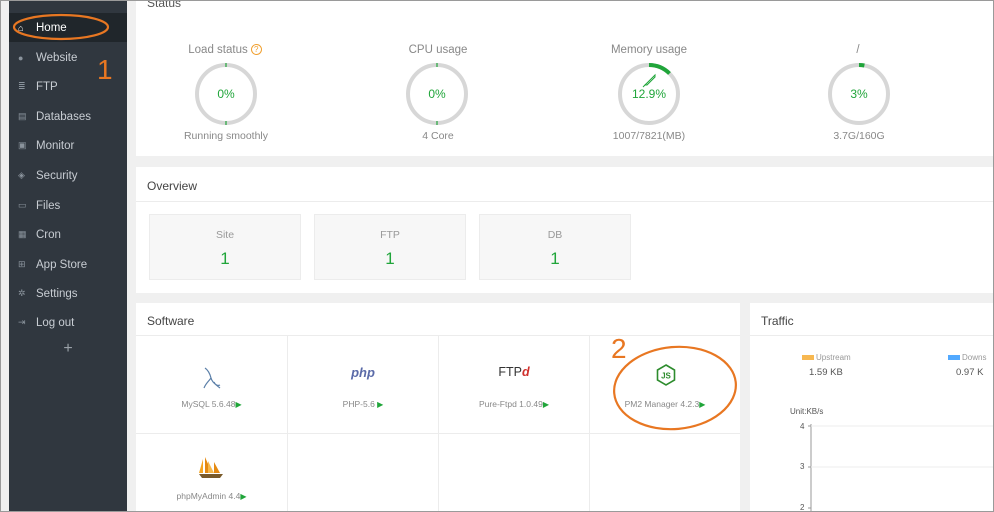  Describe the element at coordinates (826, 357) in the screenshot. I see `upstream-legend: Upstream` at that location.